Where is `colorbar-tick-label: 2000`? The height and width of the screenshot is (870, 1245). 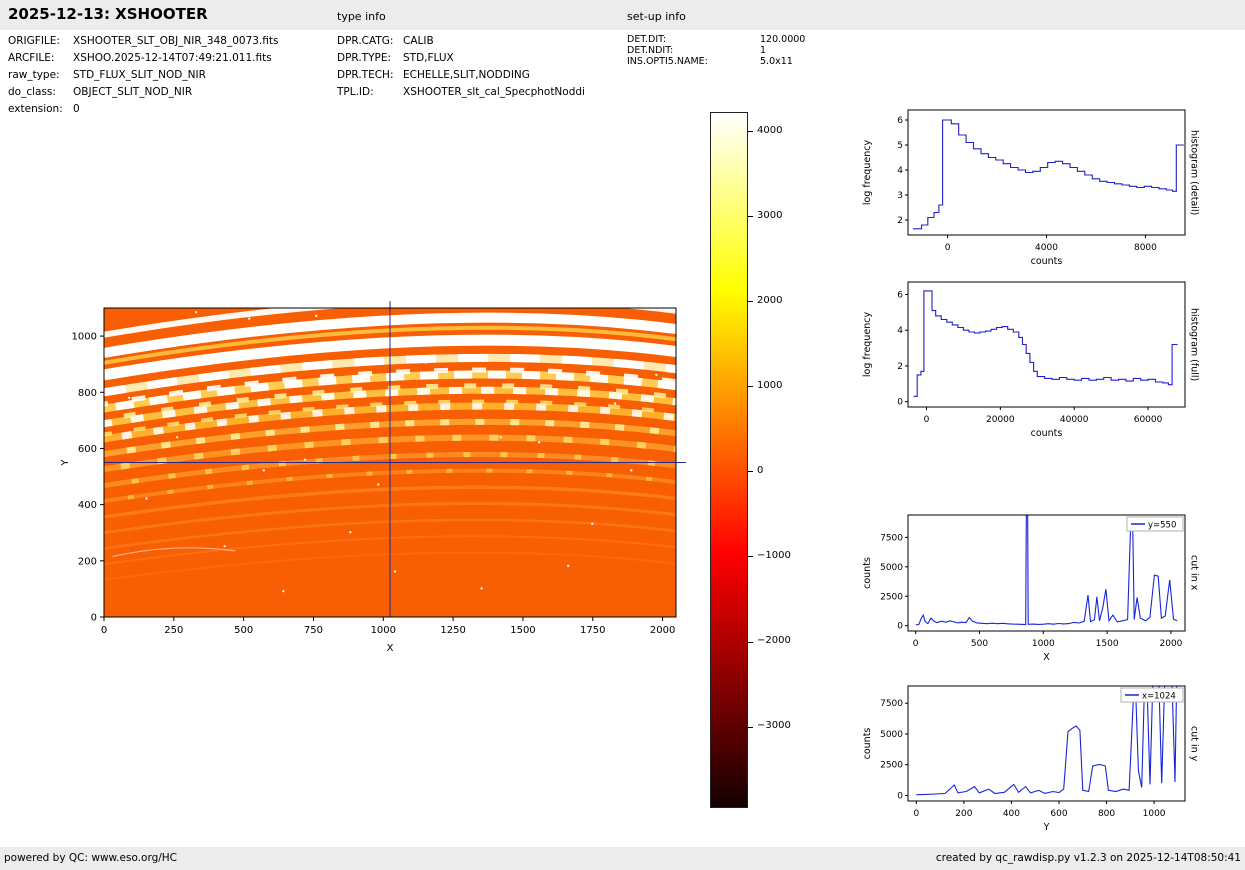
colorbar-tick-label: 2000 is located at coordinates (770, 300).